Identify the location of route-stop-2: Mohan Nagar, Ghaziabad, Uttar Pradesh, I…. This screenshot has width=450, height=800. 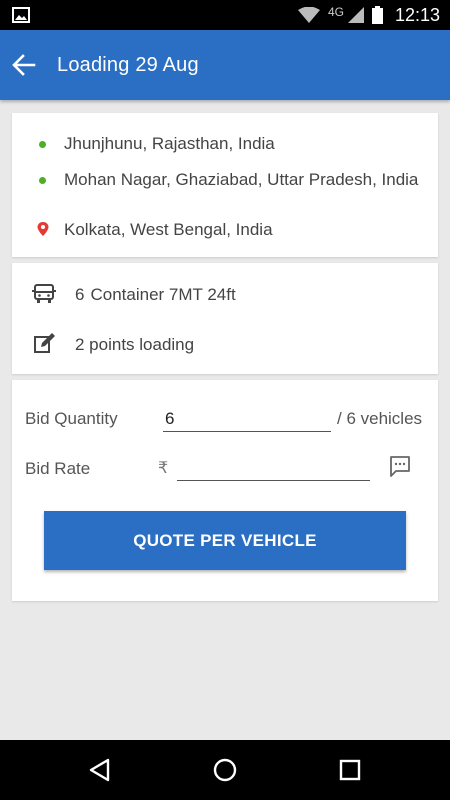
(241, 179).